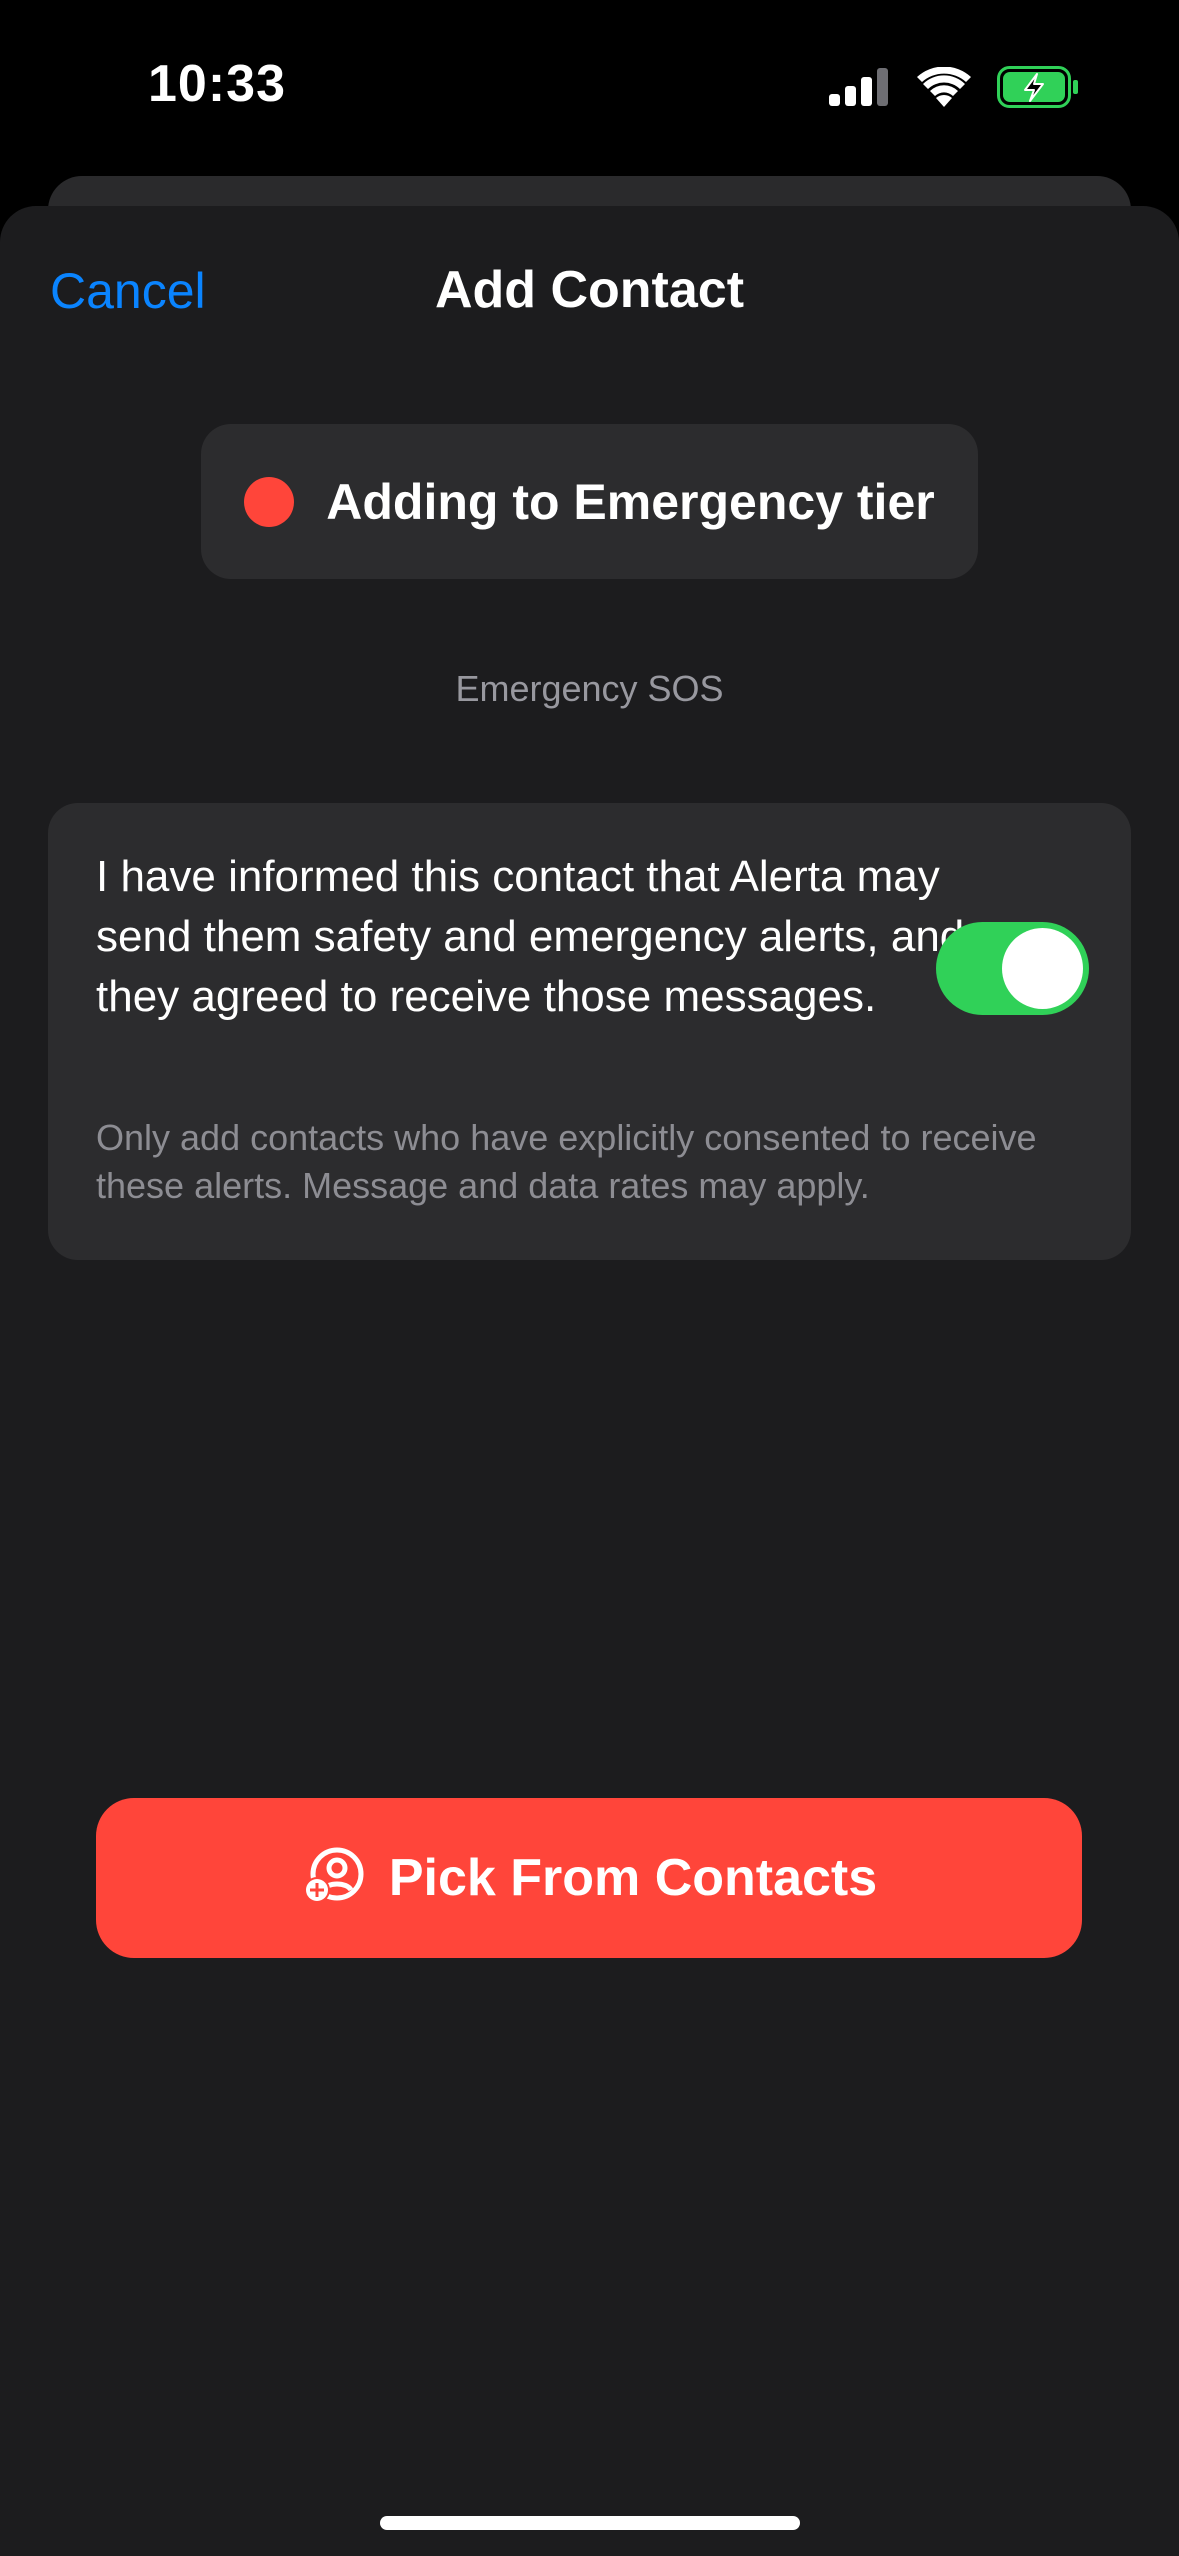  Describe the element at coordinates (860, 87) in the screenshot. I see `cellular-signal-icon` at that location.